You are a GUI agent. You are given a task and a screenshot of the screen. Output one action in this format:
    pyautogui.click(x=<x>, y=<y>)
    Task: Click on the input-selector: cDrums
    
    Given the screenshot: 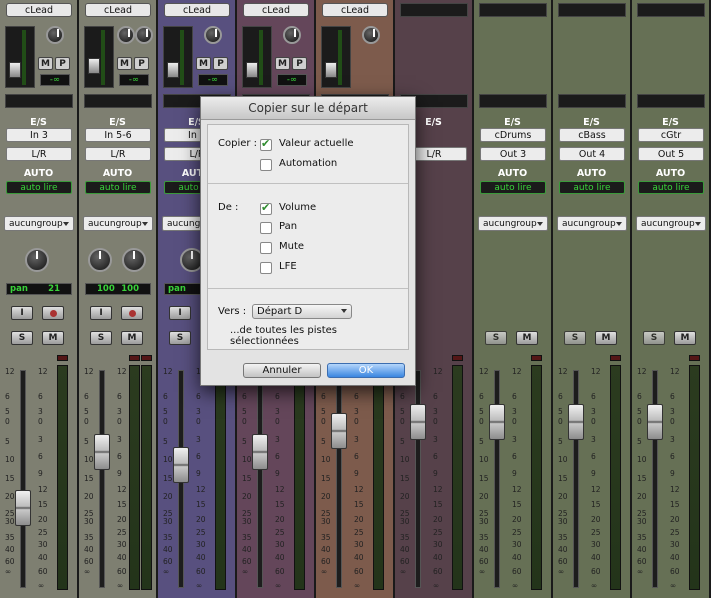 What is the action you would take?
    pyautogui.click(x=513, y=135)
    